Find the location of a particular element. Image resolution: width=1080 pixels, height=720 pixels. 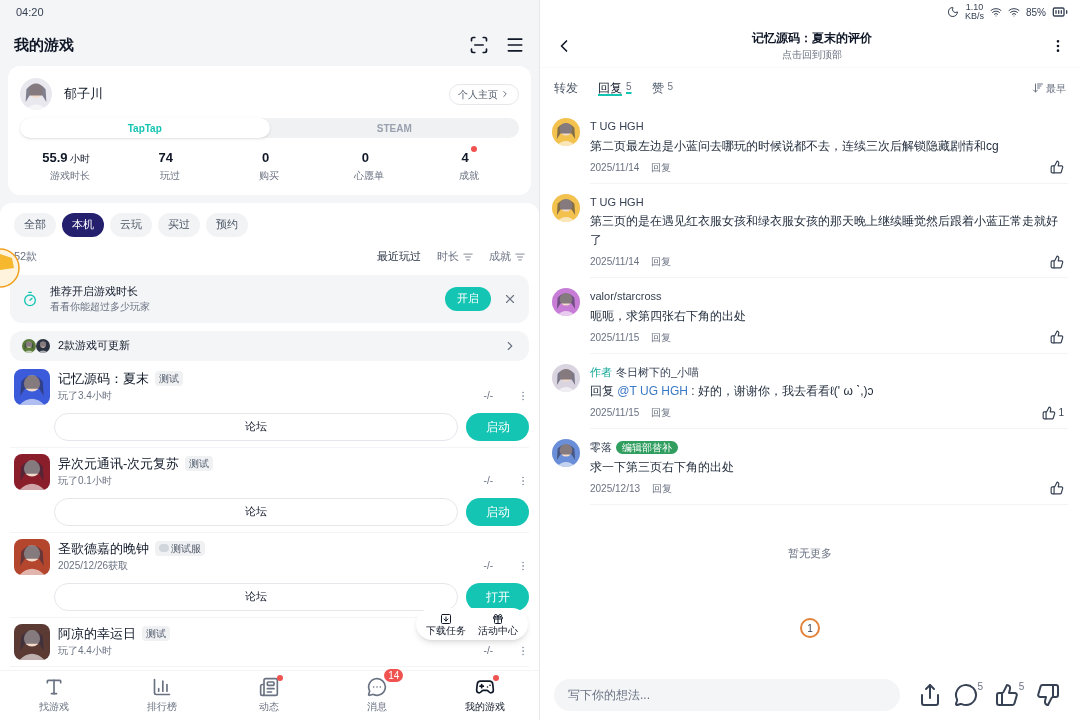

mention-link: @T UG HGH is located at coordinates (652, 391).